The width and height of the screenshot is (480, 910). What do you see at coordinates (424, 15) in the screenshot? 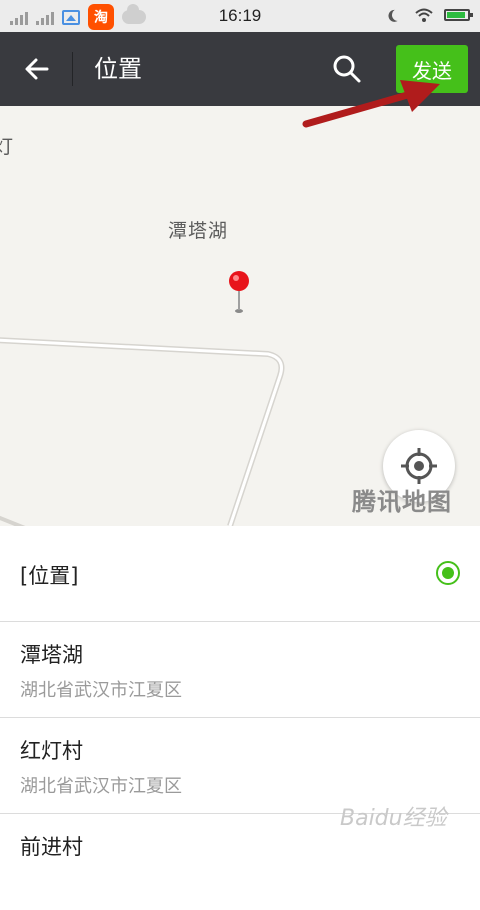
I see `wifi-icon` at bounding box center [424, 15].